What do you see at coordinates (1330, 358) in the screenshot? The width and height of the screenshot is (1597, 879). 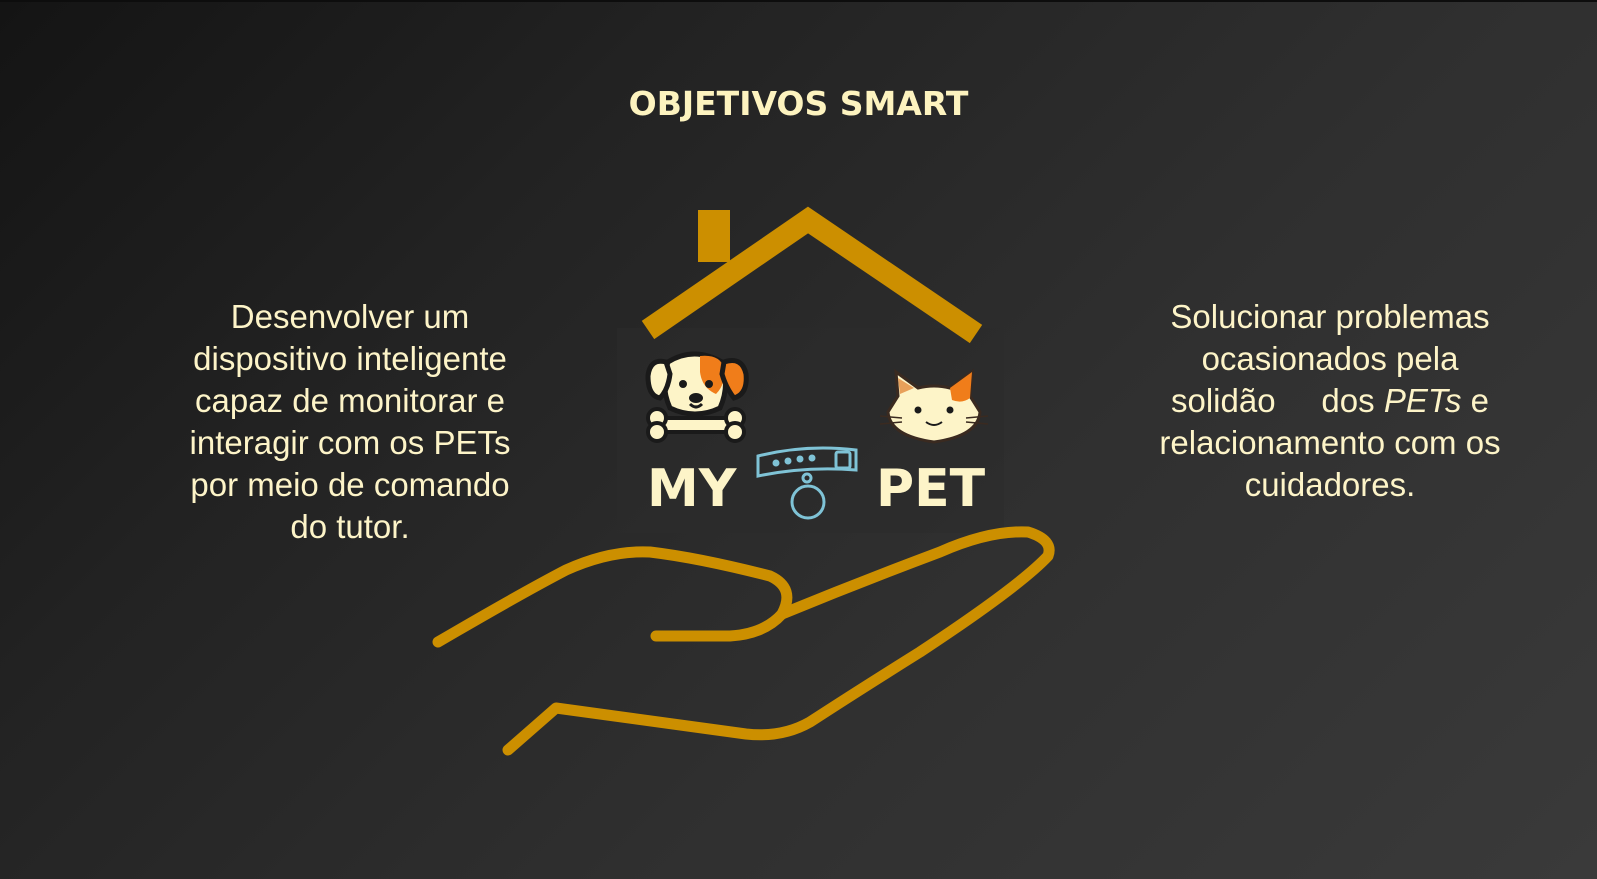 I see `right-text-line: ocasionados pela` at bounding box center [1330, 358].